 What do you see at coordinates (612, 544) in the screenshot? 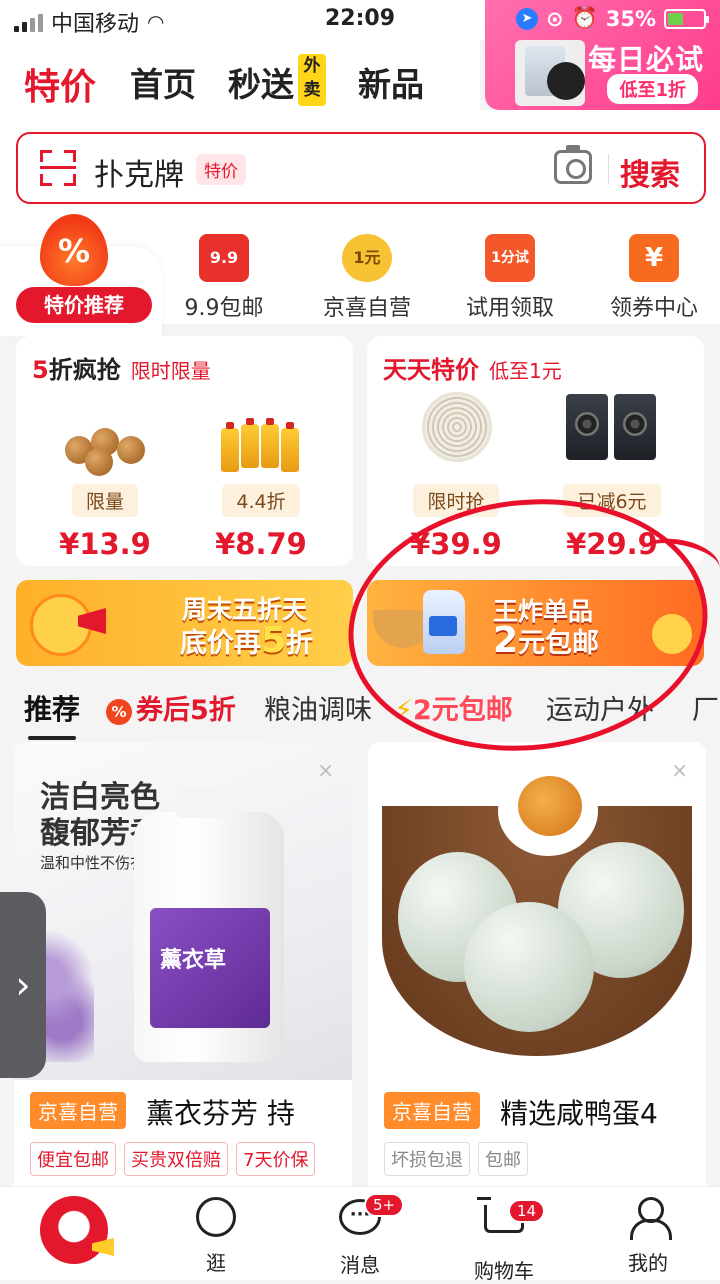
I see `product-price: ¥29.9` at bounding box center [612, 544].